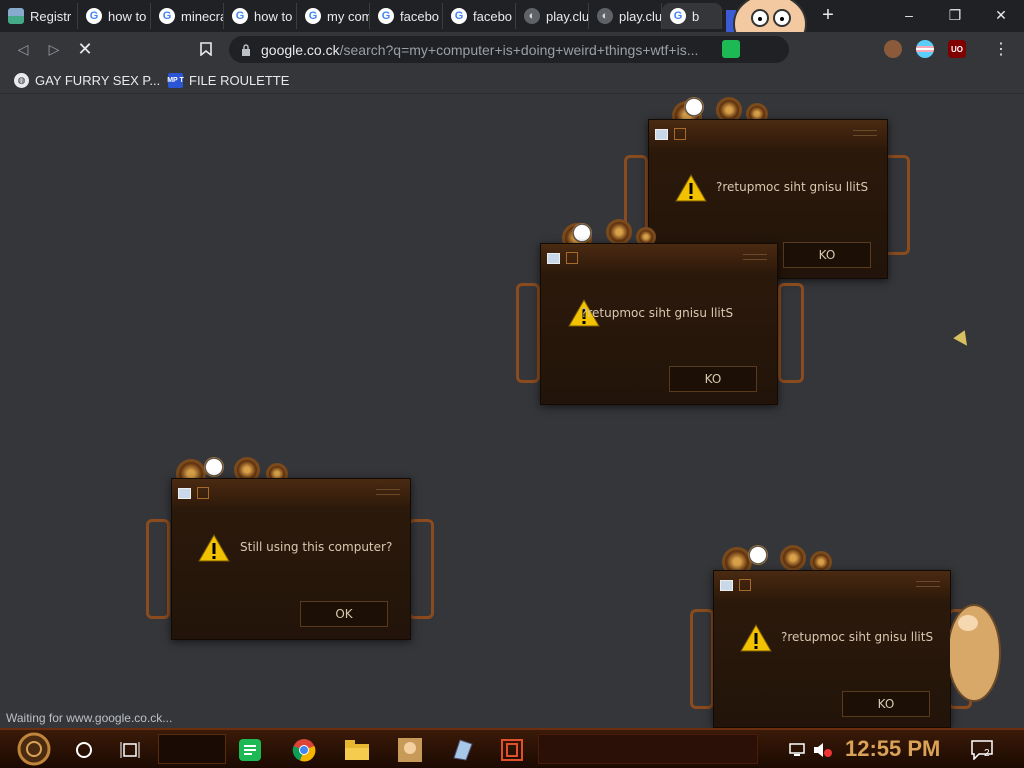 The height and width of the screenshot is (768, 1024). Describe the element at coordinates (893, 49) in the screenshot. I see `avatar-icon` at that location.